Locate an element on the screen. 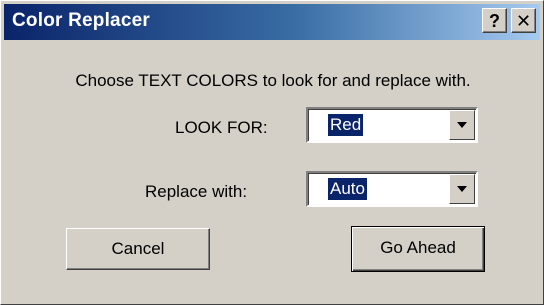 The height and width of the screenshot is (305, 544). replace-with-value: Auto is located at coordinates (347, 189).